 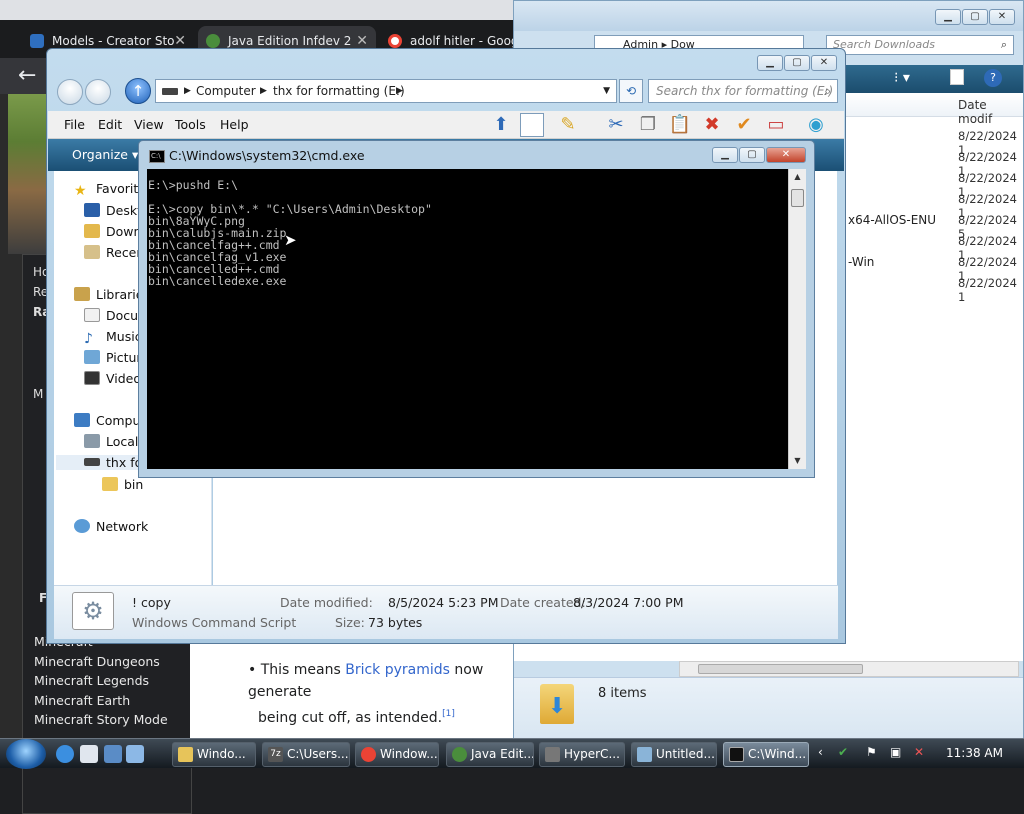 I want to click on menu-edit: Edit, so click(x=110, y=124).